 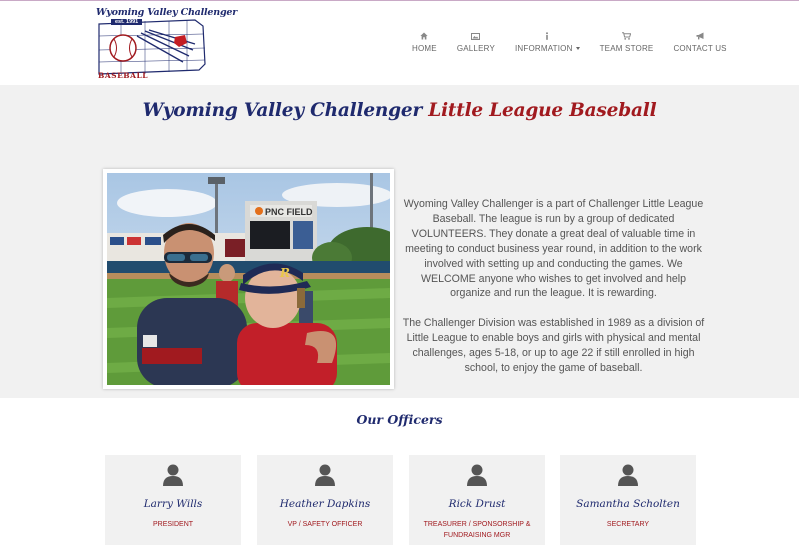 I want to click on nav-gallery: GALLERY, so click(x=476, y=48).